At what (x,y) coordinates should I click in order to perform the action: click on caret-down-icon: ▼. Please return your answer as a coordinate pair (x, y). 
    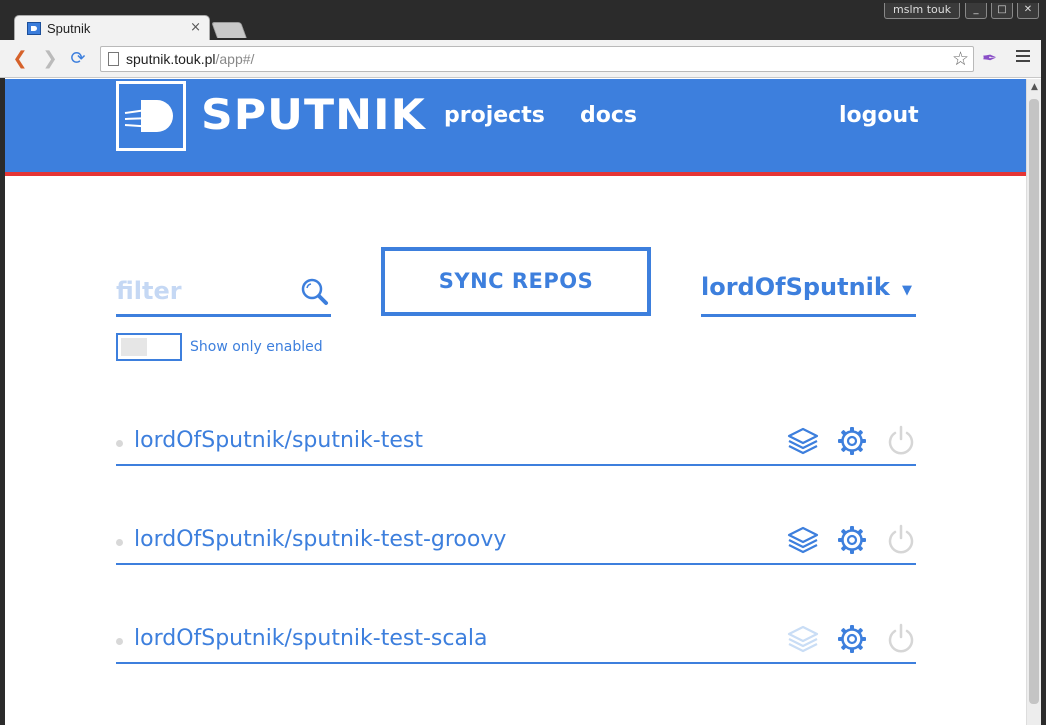
    Looking at the image, I should click on (907, 290).